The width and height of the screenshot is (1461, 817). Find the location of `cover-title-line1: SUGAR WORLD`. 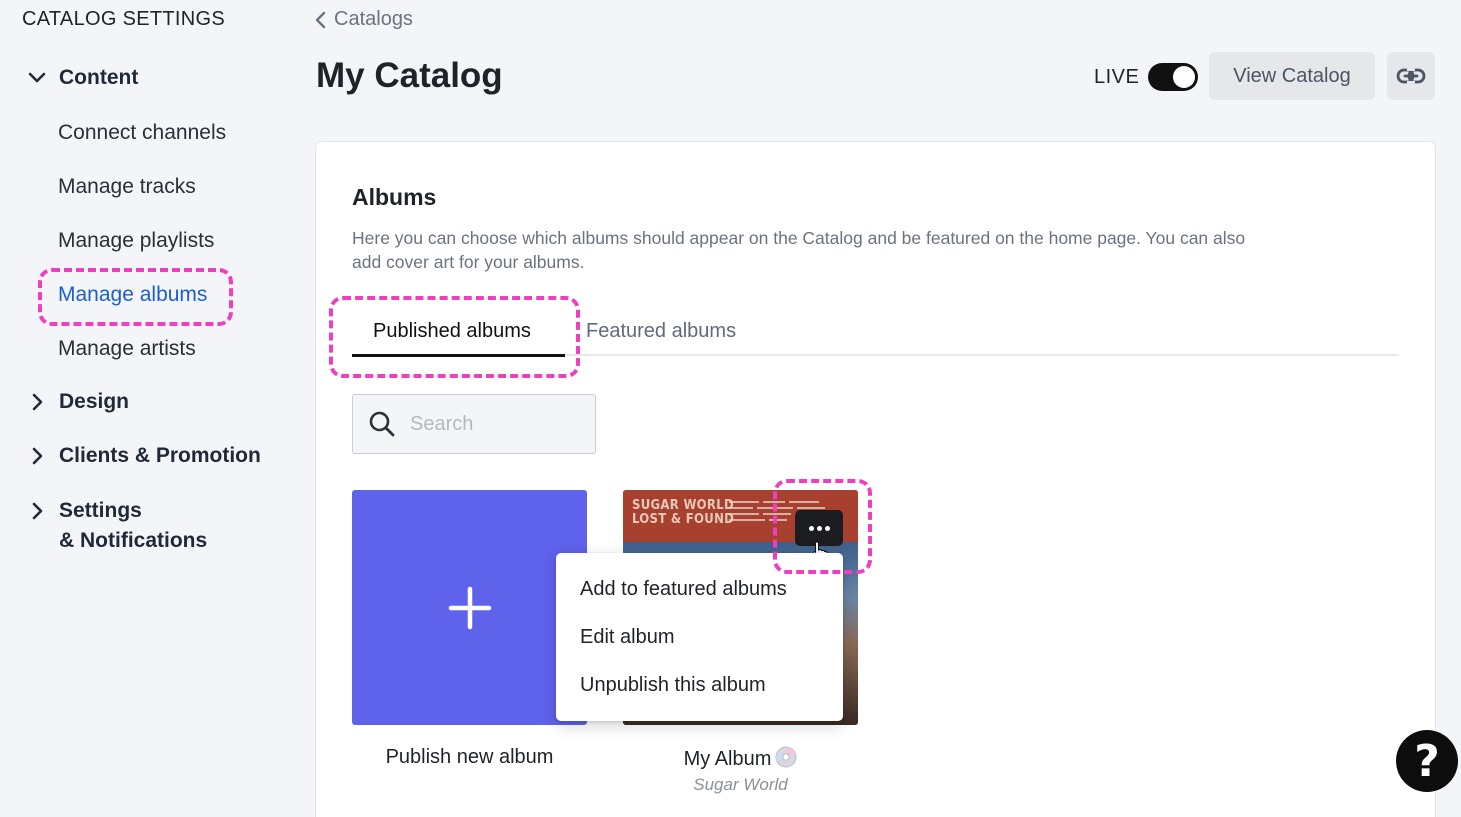

cover-title-line1: SUGAR WORLD is located at coordinates (683, 505).